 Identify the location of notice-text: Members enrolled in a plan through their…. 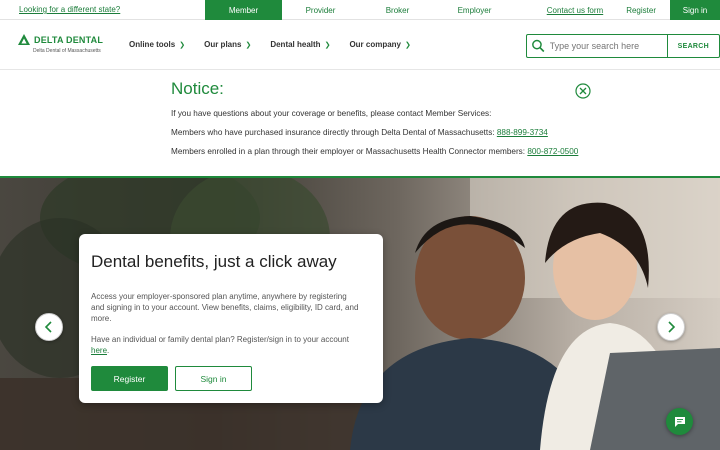
(349, 151).